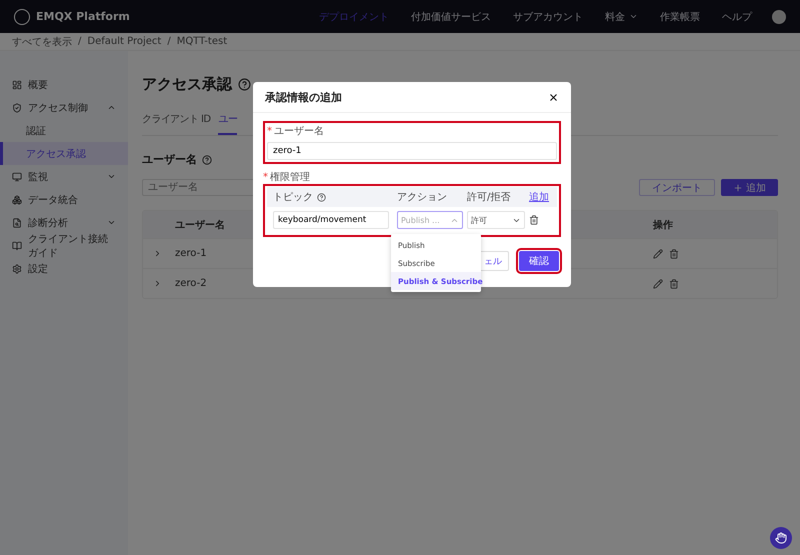 The height and width of the screenshot is (555, 800). Describe the element at coordinates (539, 197) in the screenshot. I see `add-link: 追加` at that location.